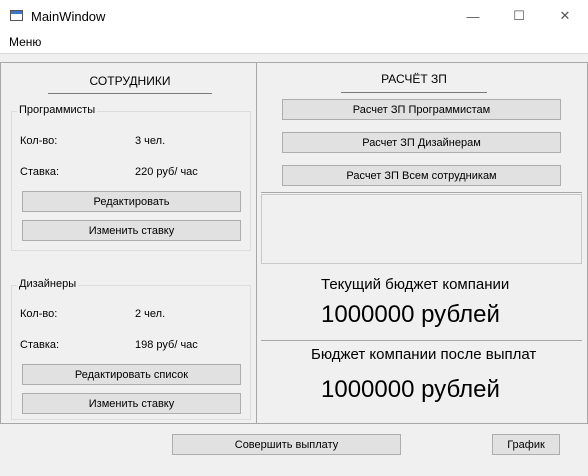 The width and height of the screenshot is (588, 476). Describe the element at coordinates (421, 142) in the screenshot. I see `calc-designers-button: Расчет ЗП Дизайнерам` at that location.